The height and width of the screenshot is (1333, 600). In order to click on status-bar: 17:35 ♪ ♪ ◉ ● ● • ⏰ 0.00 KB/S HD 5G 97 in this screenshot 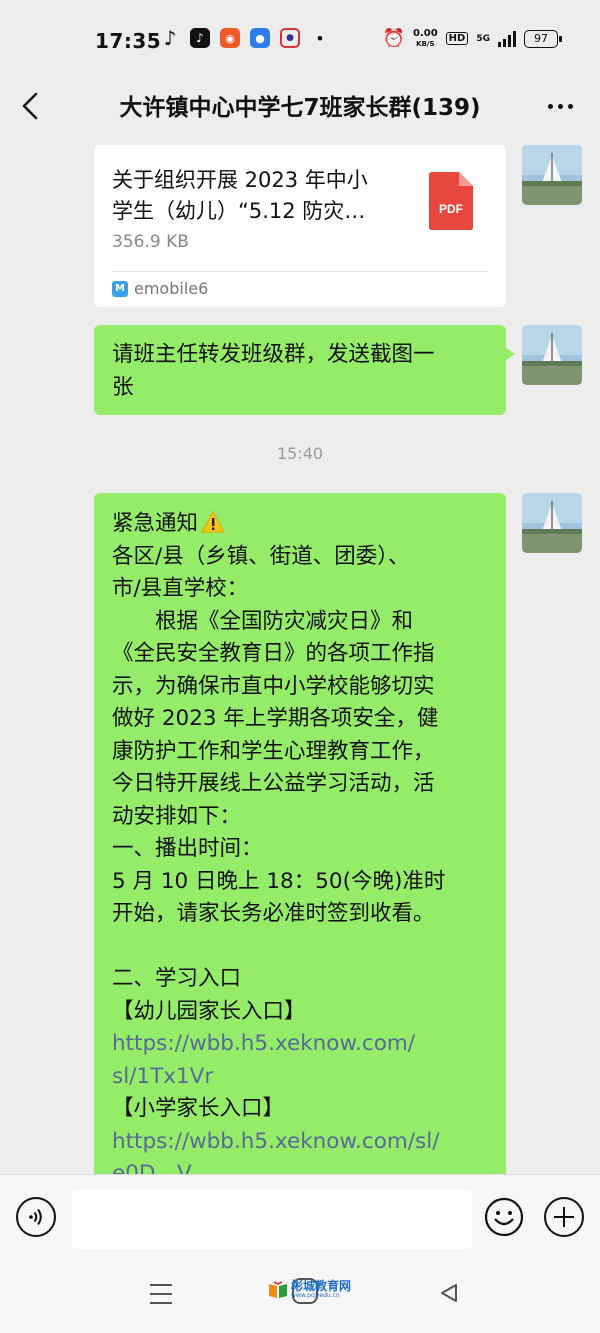, I will do `click(300, 39)`.